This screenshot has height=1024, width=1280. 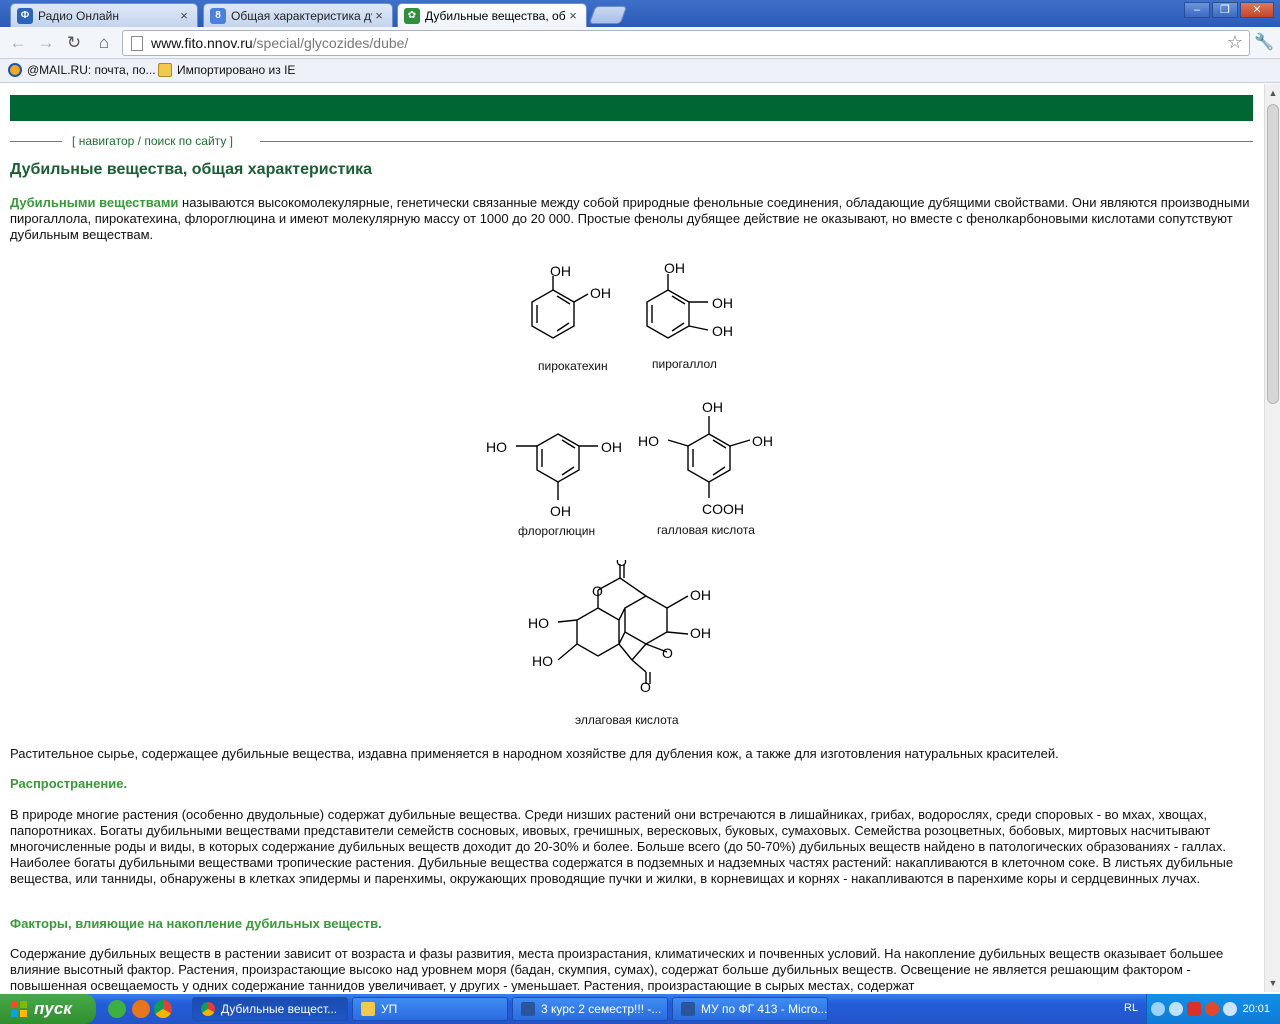 What do you see at coordinates (1273, 93) in the screenshot?
I see `scroll-up-icon: ▲` at bounding box center [1273, 93].